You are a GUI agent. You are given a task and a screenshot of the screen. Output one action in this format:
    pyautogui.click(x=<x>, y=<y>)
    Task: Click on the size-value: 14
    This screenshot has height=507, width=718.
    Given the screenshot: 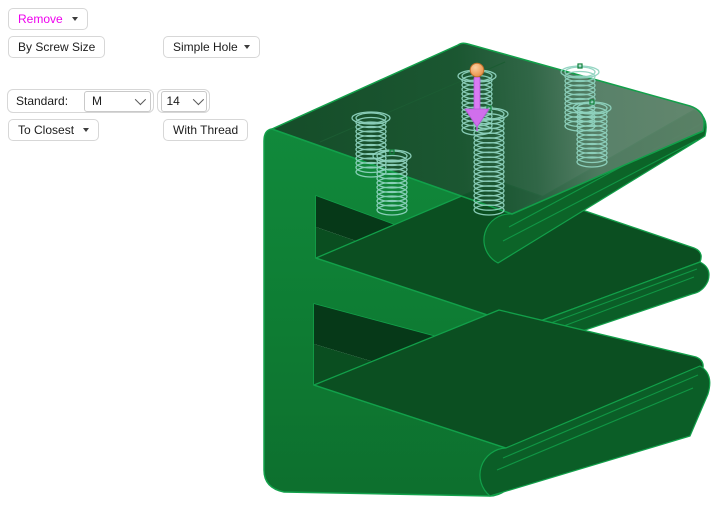 What is the action you would take?
    pyautogui.click(x=173, y=101)
    